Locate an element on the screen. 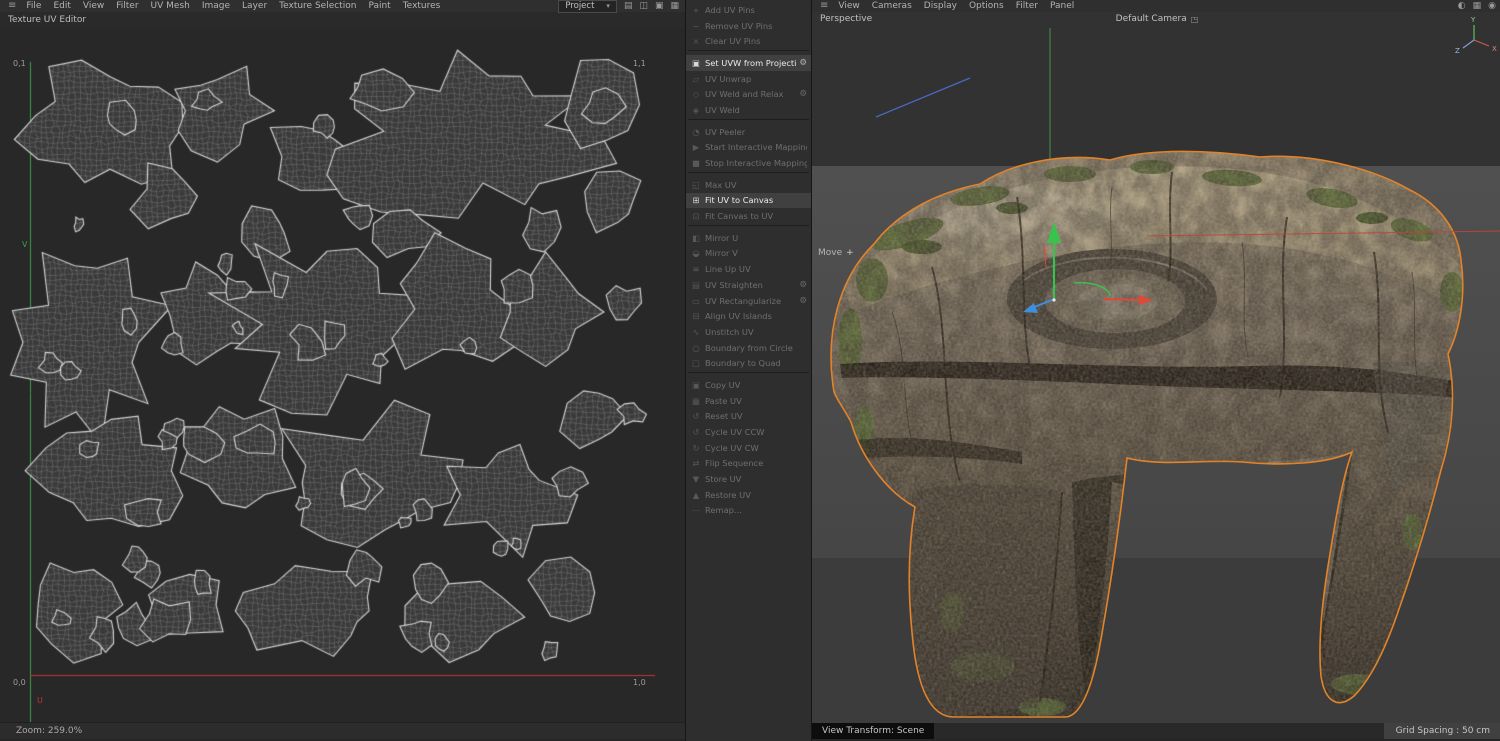  command-mirror-v: ◒ Mirror V is located at coordinates (748, 254).